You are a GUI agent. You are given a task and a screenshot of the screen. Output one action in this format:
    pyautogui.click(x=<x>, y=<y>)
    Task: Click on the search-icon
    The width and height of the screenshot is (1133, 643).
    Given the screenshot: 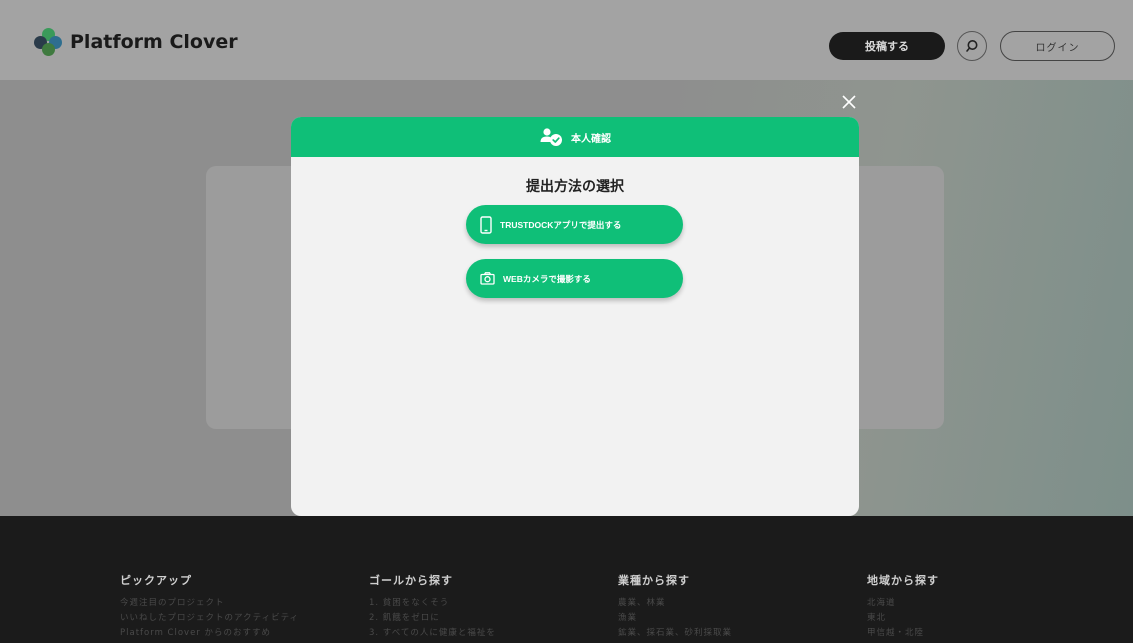 What is the action you would take?
    pyautogui.click(x=972, y=46)
    